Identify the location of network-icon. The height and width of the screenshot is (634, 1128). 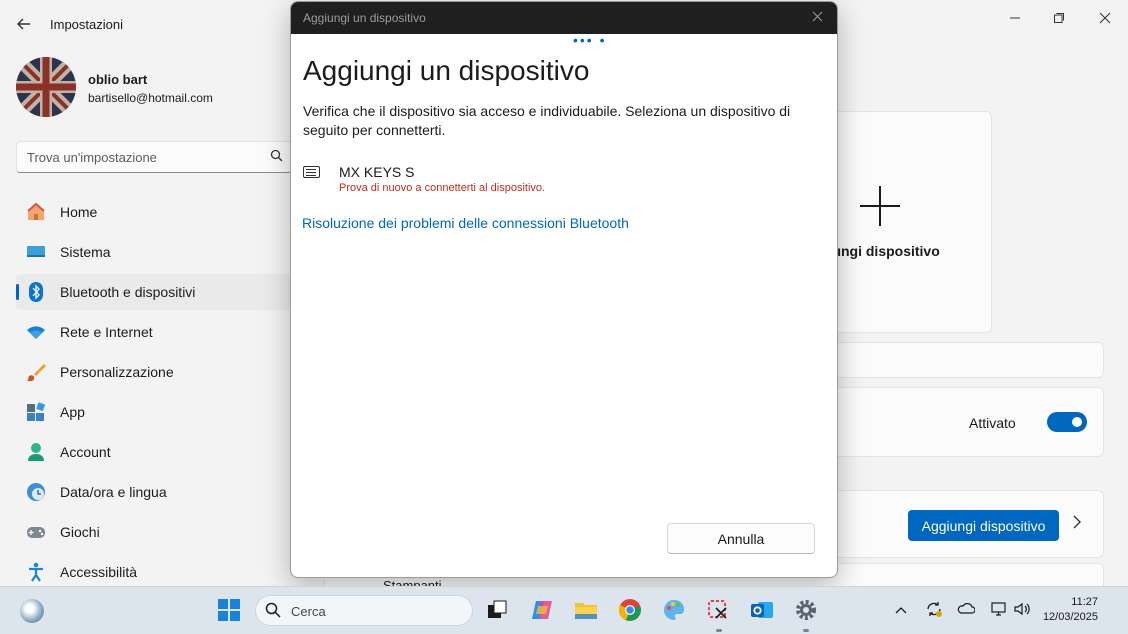
(999, 610).